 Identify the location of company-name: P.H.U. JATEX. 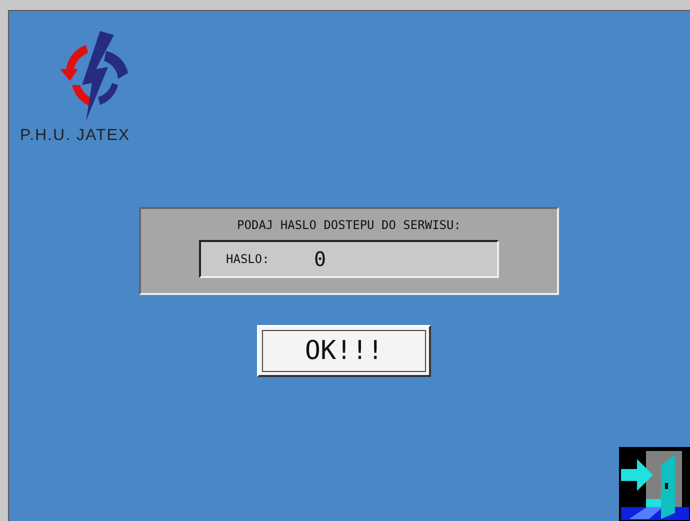
(75, 136).